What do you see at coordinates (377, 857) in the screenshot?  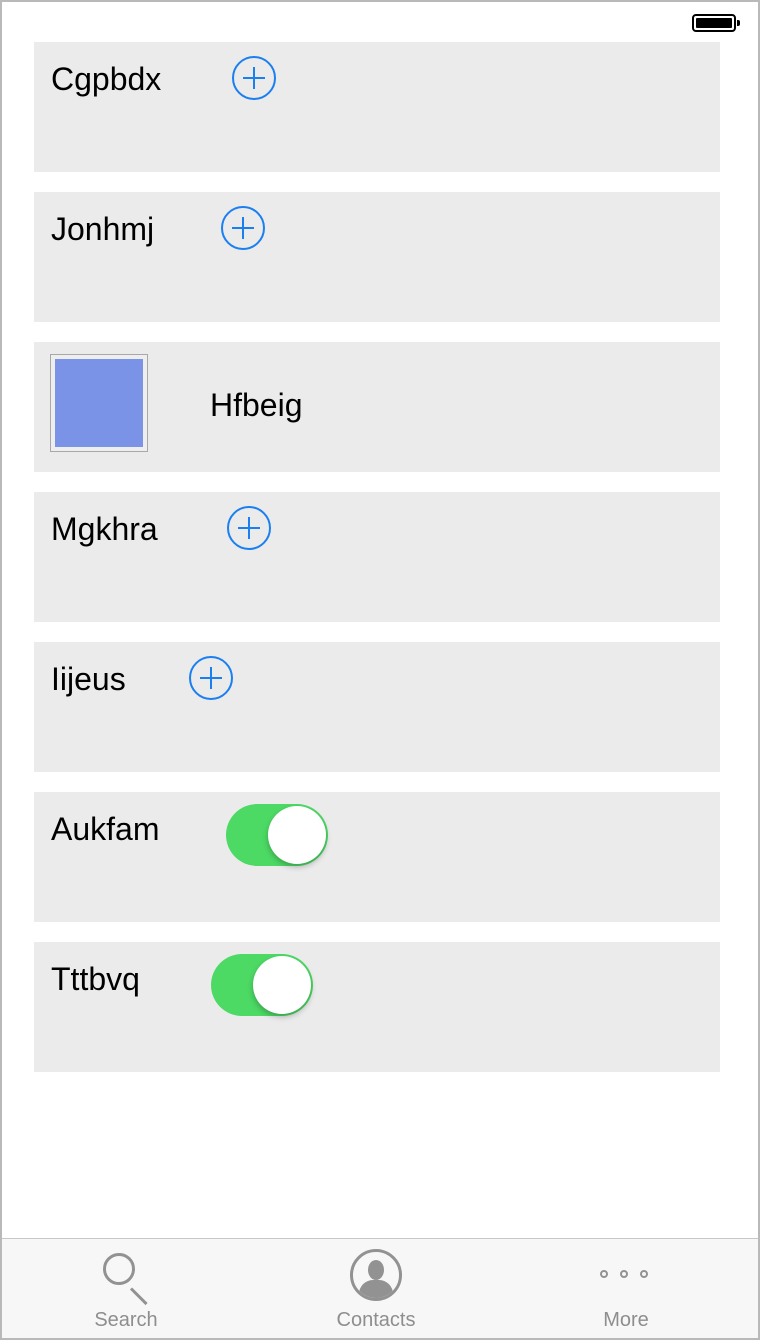 I see `list-item: Aukfam` at bounding box center [377, 857].